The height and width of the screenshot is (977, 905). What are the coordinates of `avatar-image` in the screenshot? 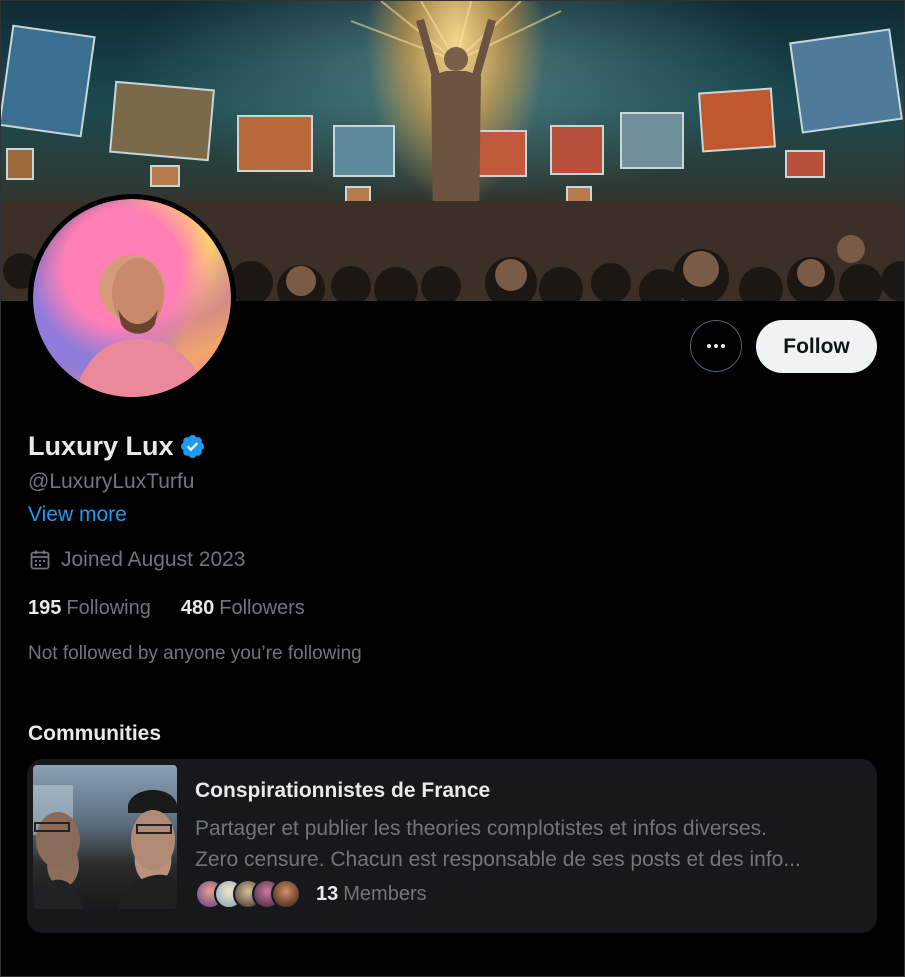 It's located at (132, 298).